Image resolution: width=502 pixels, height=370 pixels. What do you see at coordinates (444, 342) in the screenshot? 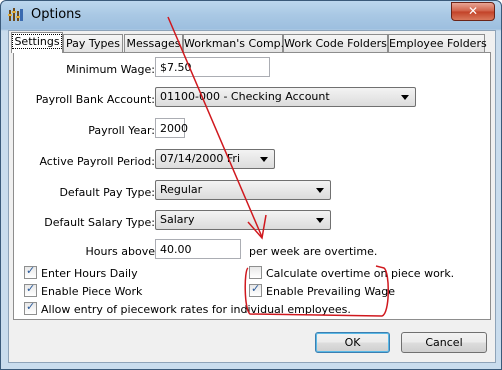
I see `cancel-button: Cancel` at bounding box center [444, 342].